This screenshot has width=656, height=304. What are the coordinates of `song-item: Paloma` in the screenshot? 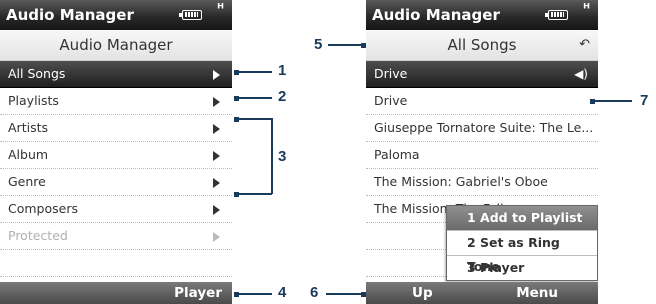 It's located at (482, 155).